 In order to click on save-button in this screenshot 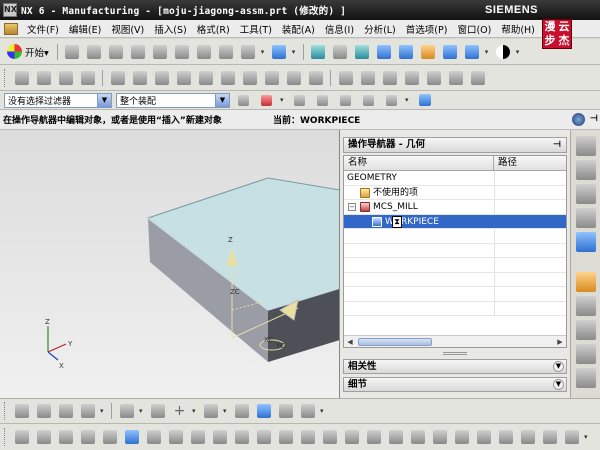, I will do `click(116, 51)`.